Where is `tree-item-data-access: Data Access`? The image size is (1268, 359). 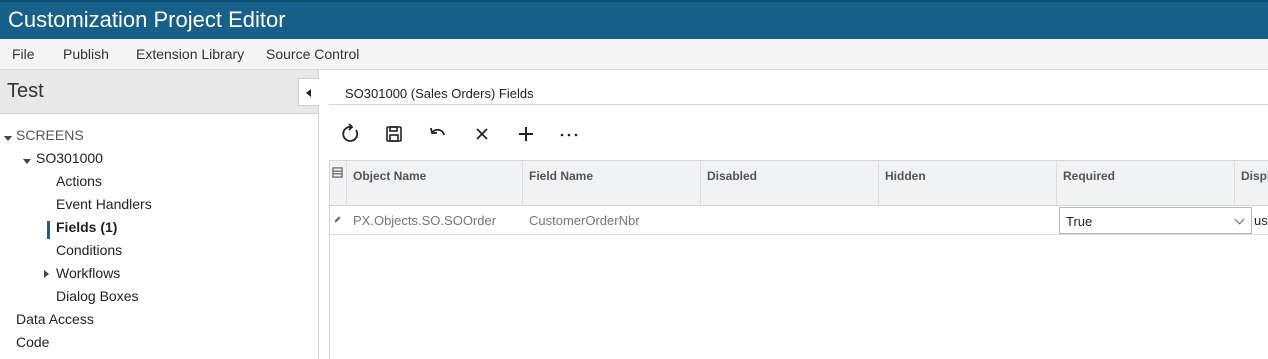
tree-item-data-access: Data Access is located at coordinates (55, 319).